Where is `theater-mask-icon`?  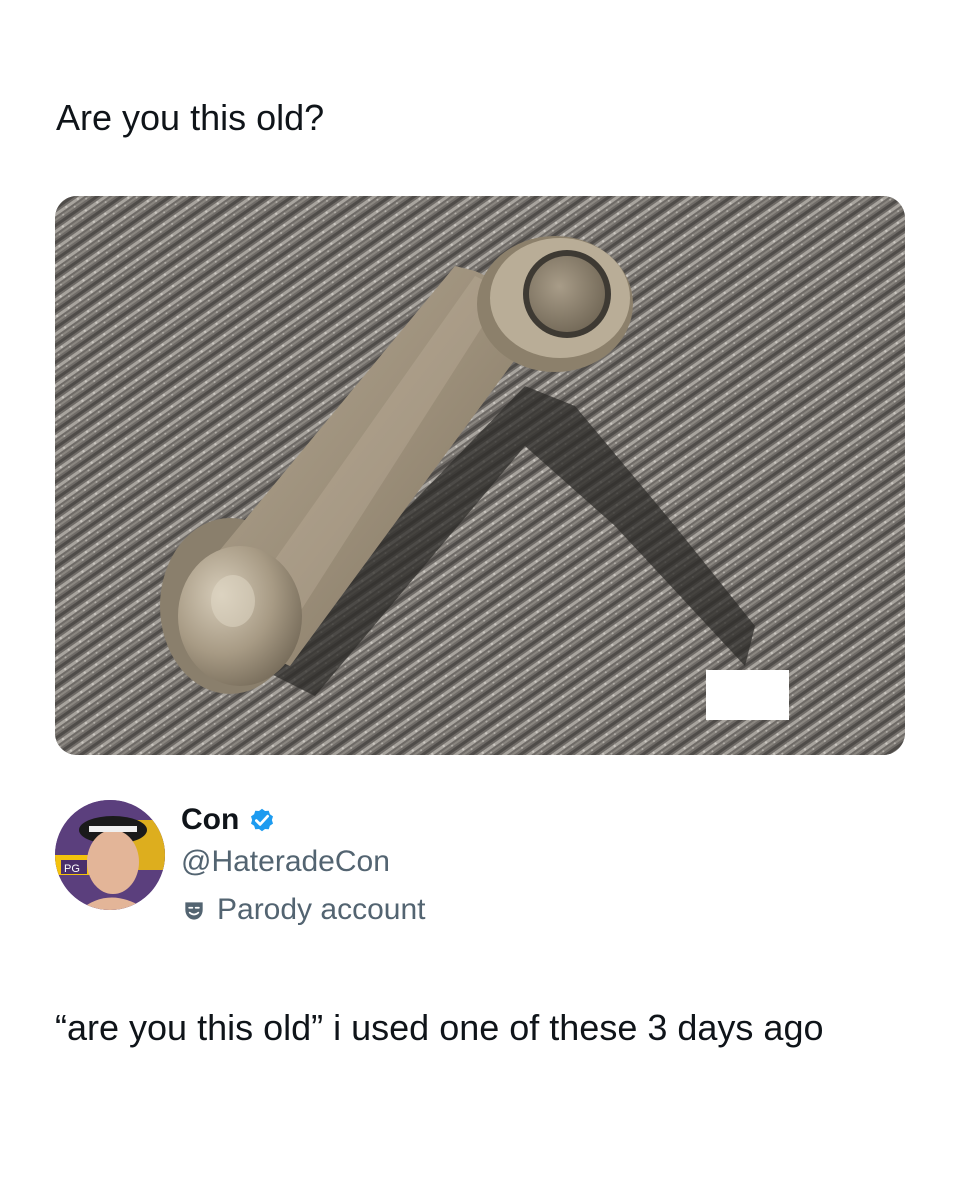 theater-mask-icon is located at coordinates (194, 910).